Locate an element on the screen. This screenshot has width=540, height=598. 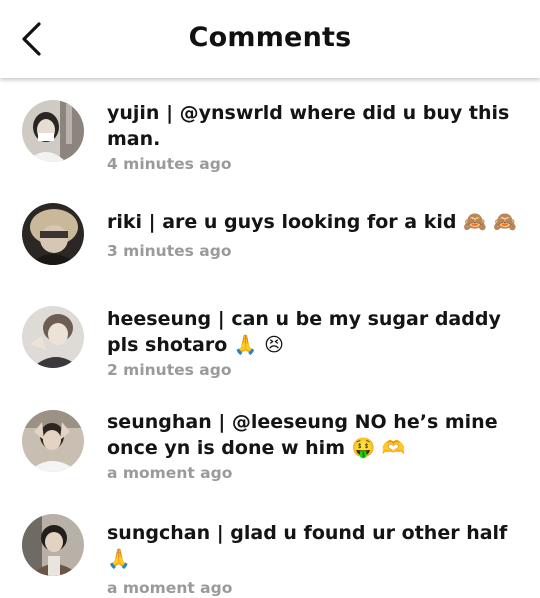
comment-timestamp: 2 minutes ago is located at coordinates (169, 370).